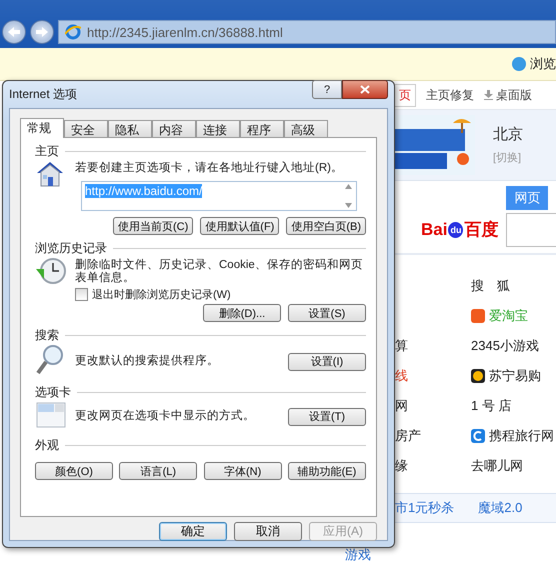  I want to click on link: 缘, so click(433, 466).